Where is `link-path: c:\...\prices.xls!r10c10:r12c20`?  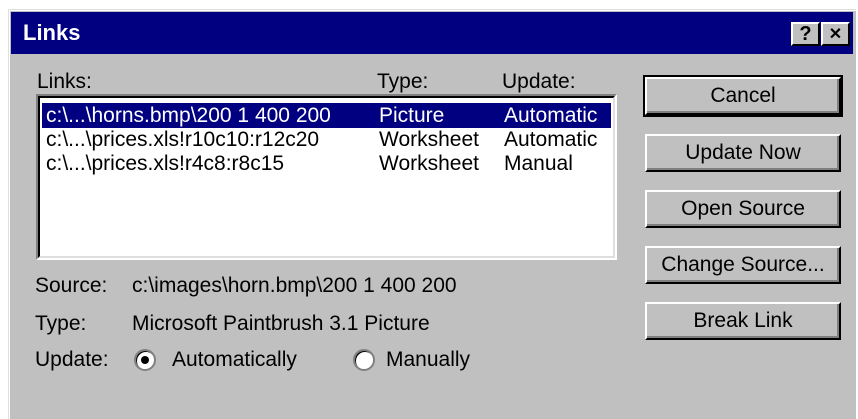
link-path: c:\...\prices.xls!r10c10:r12c20 is located at coordinates (183, 139).